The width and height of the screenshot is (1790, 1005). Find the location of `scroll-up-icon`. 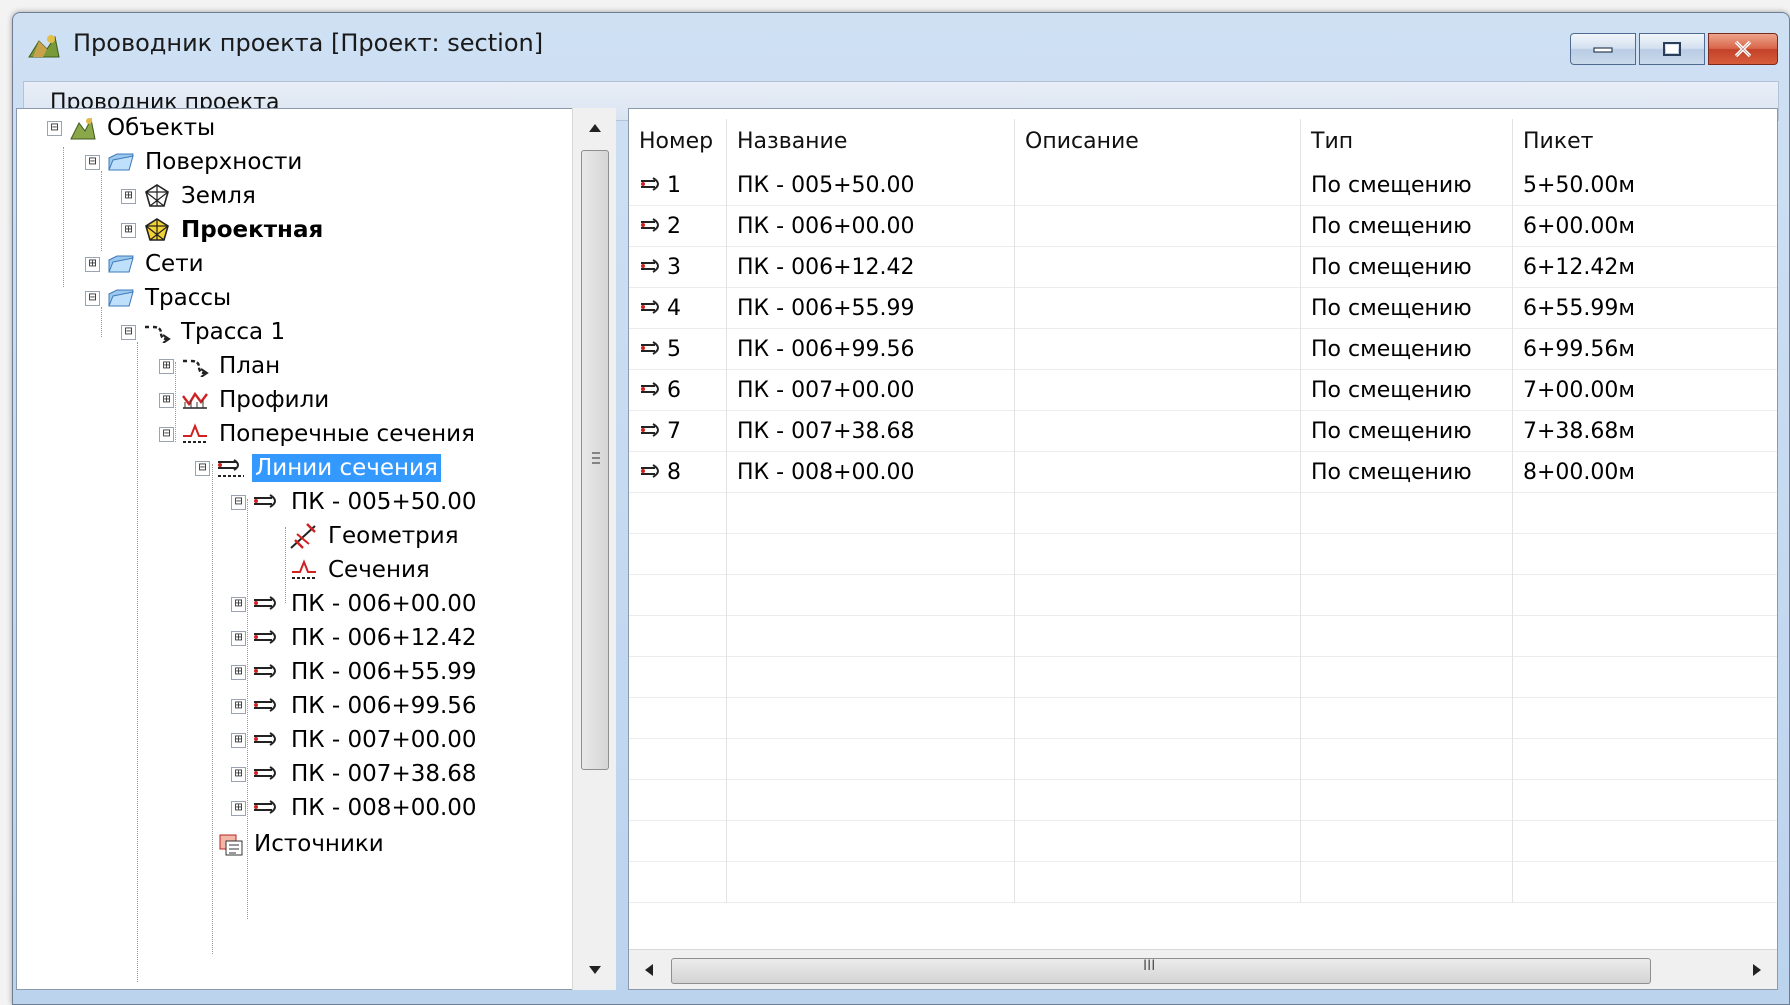

scroll-up-icon is located at coordinates (595, 128).